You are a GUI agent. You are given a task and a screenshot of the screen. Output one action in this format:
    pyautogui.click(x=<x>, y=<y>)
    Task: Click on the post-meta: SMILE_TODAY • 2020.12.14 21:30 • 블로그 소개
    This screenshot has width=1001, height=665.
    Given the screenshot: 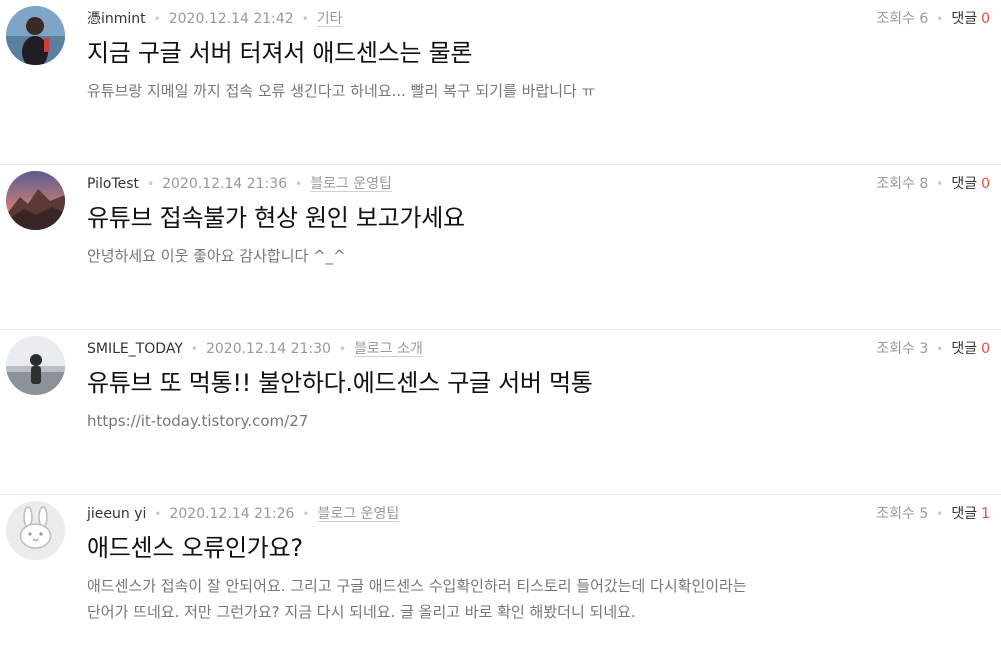 What is the action you would take?
    pyautogui.click(x=255, y=349)
    